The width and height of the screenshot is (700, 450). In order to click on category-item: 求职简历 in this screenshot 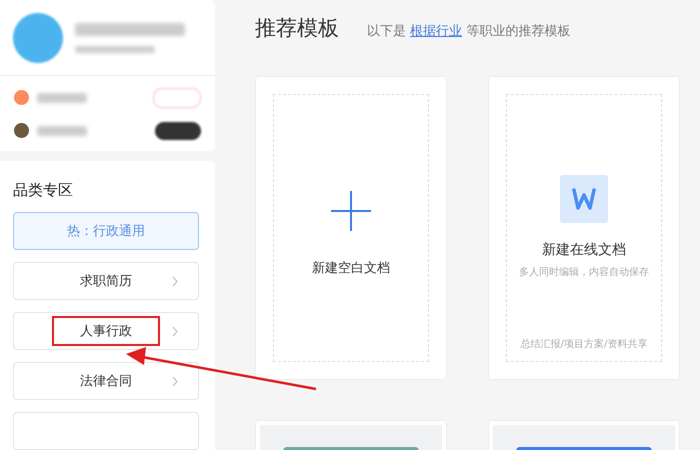, I will do `click(106, 281)`.